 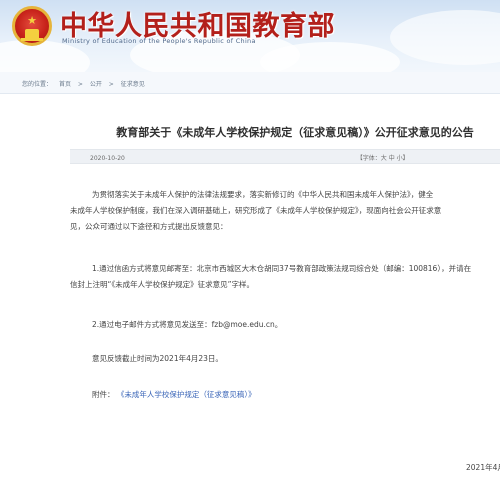 I want to click on signature-date: 2021年4月, so click(x=483, y=467).